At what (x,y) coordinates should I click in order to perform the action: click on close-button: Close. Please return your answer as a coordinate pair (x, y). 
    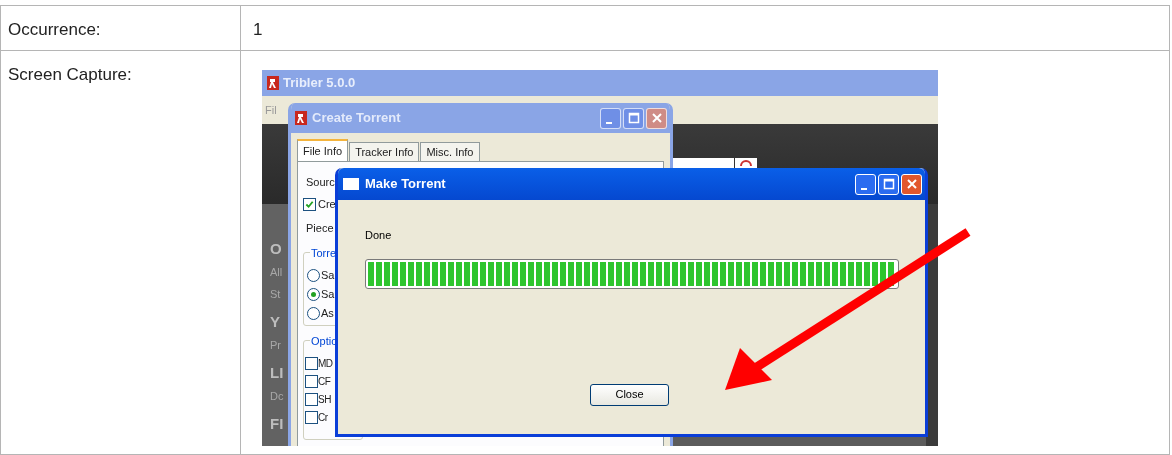
    Looking at the image, I should click on (629, 394).